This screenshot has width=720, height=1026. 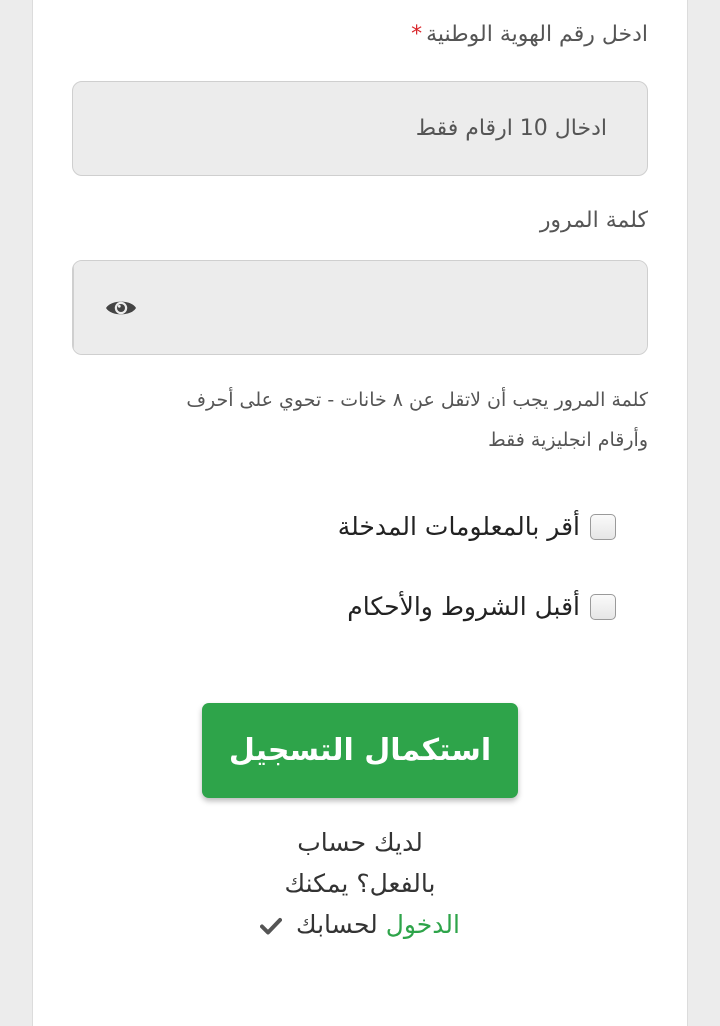 What do you see at coordinates (537, 34) in the screenshot?
I see `national-id-label-text: ادخل رقم الهوية الوطنية` at bounding box center [537, 34].